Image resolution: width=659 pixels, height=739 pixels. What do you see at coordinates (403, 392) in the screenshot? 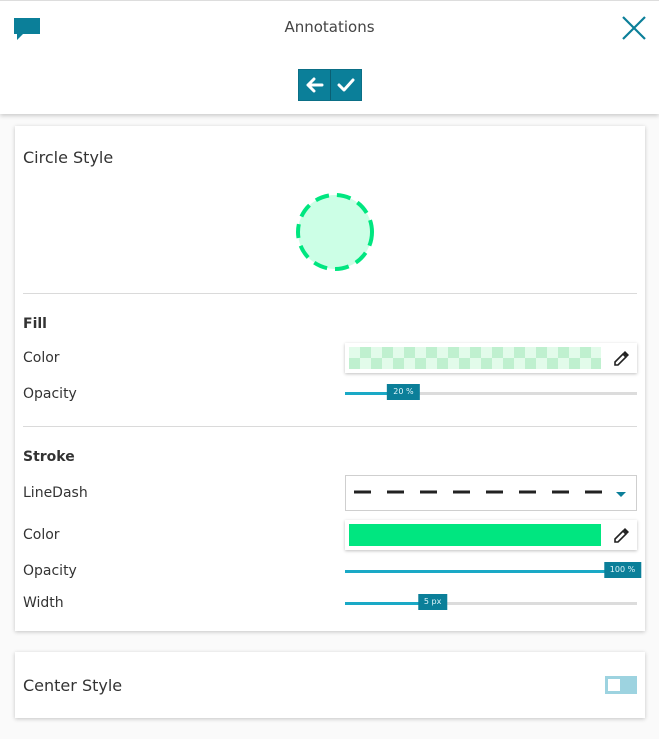
I see `slider-thumb: 20 %` at bounding box center [403, 392].